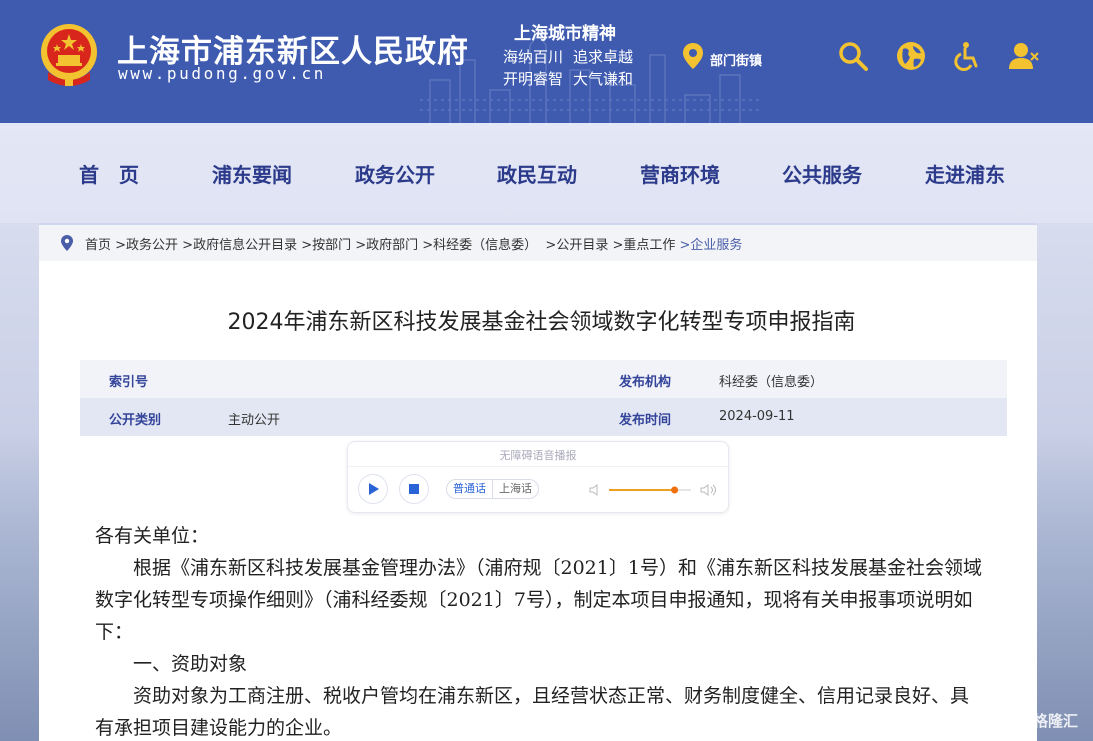  I want to click on nav-item-public-service: 公共服务, so click(822, 173).